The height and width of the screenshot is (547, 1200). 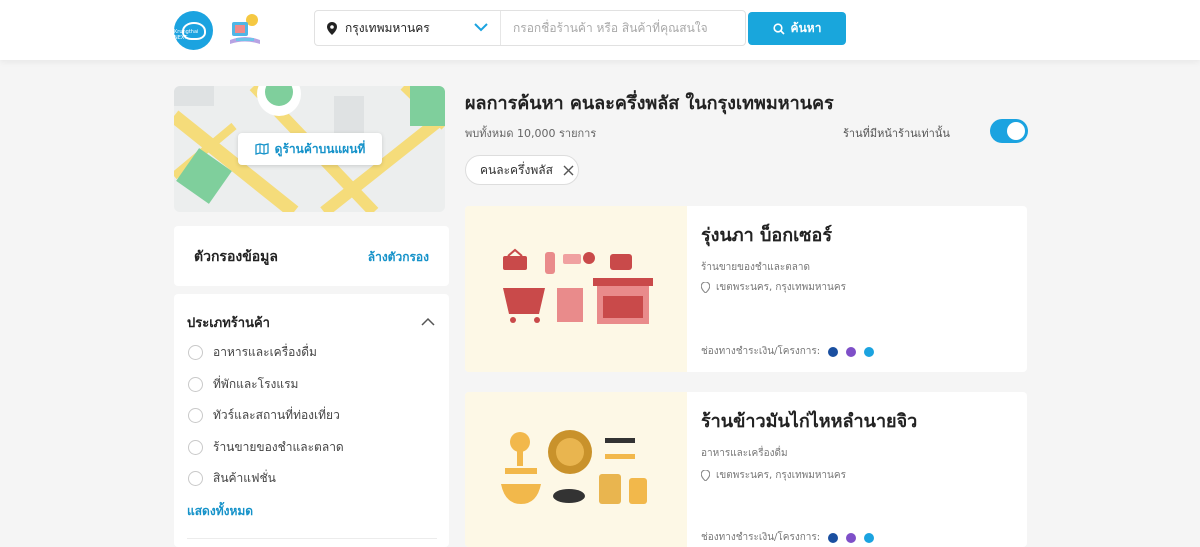 What do you see at coordinates (312, 538) in the screenshot?
I see `divider` at bounding box center [312, 538].